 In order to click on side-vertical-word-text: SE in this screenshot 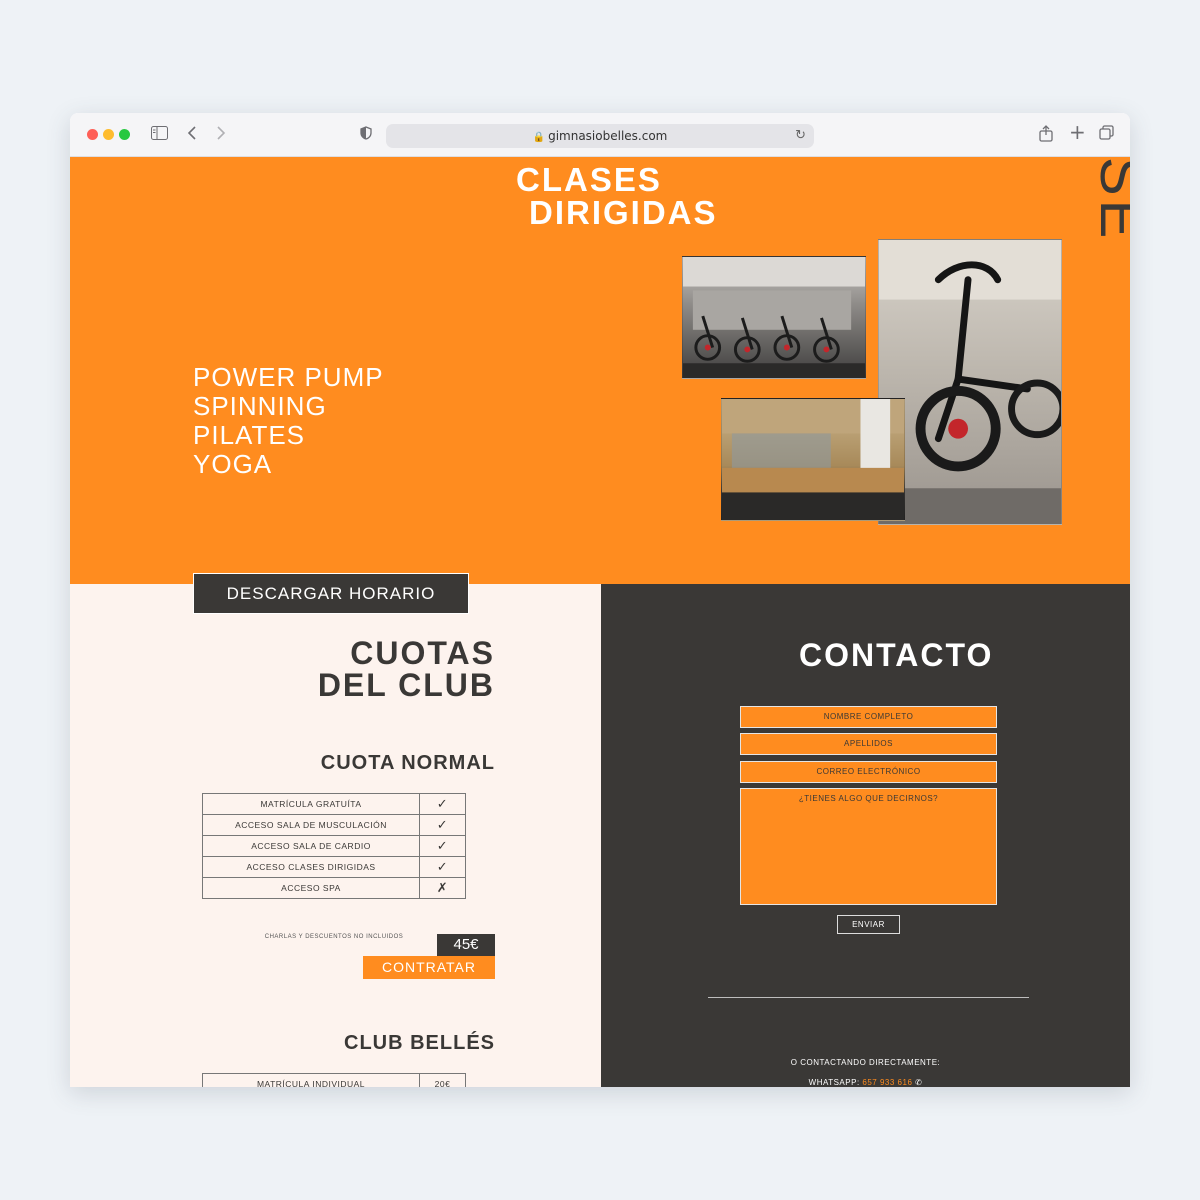, I will do `click(1113, 200)`.